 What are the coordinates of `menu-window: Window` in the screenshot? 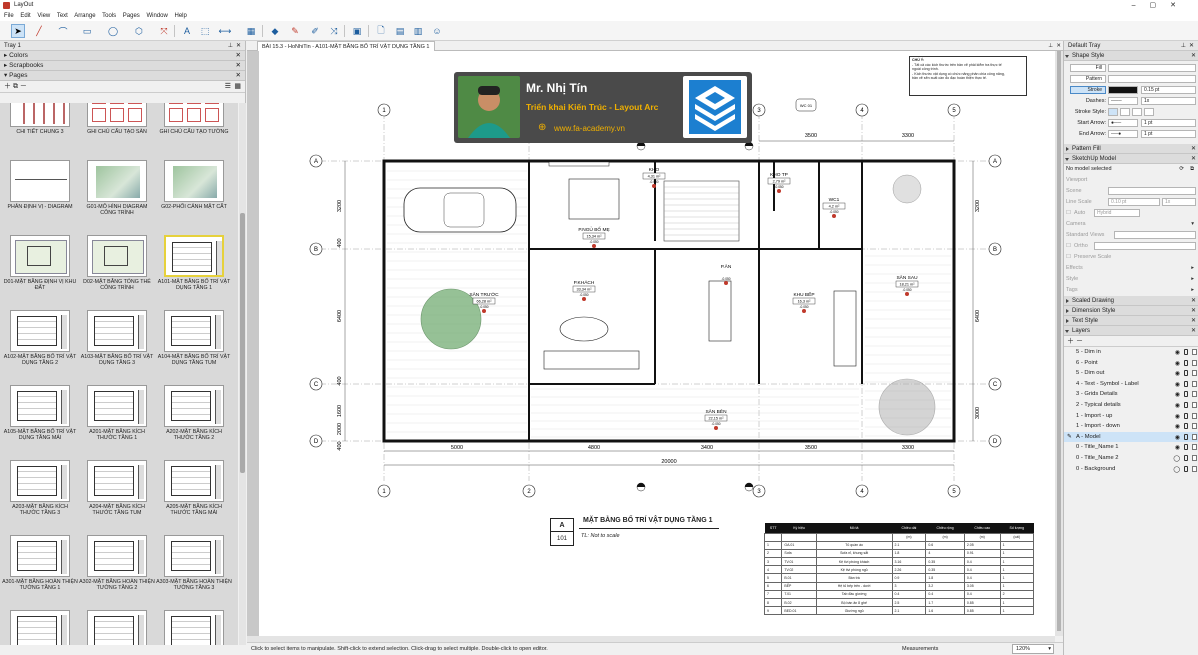 It's located at (156, 16).